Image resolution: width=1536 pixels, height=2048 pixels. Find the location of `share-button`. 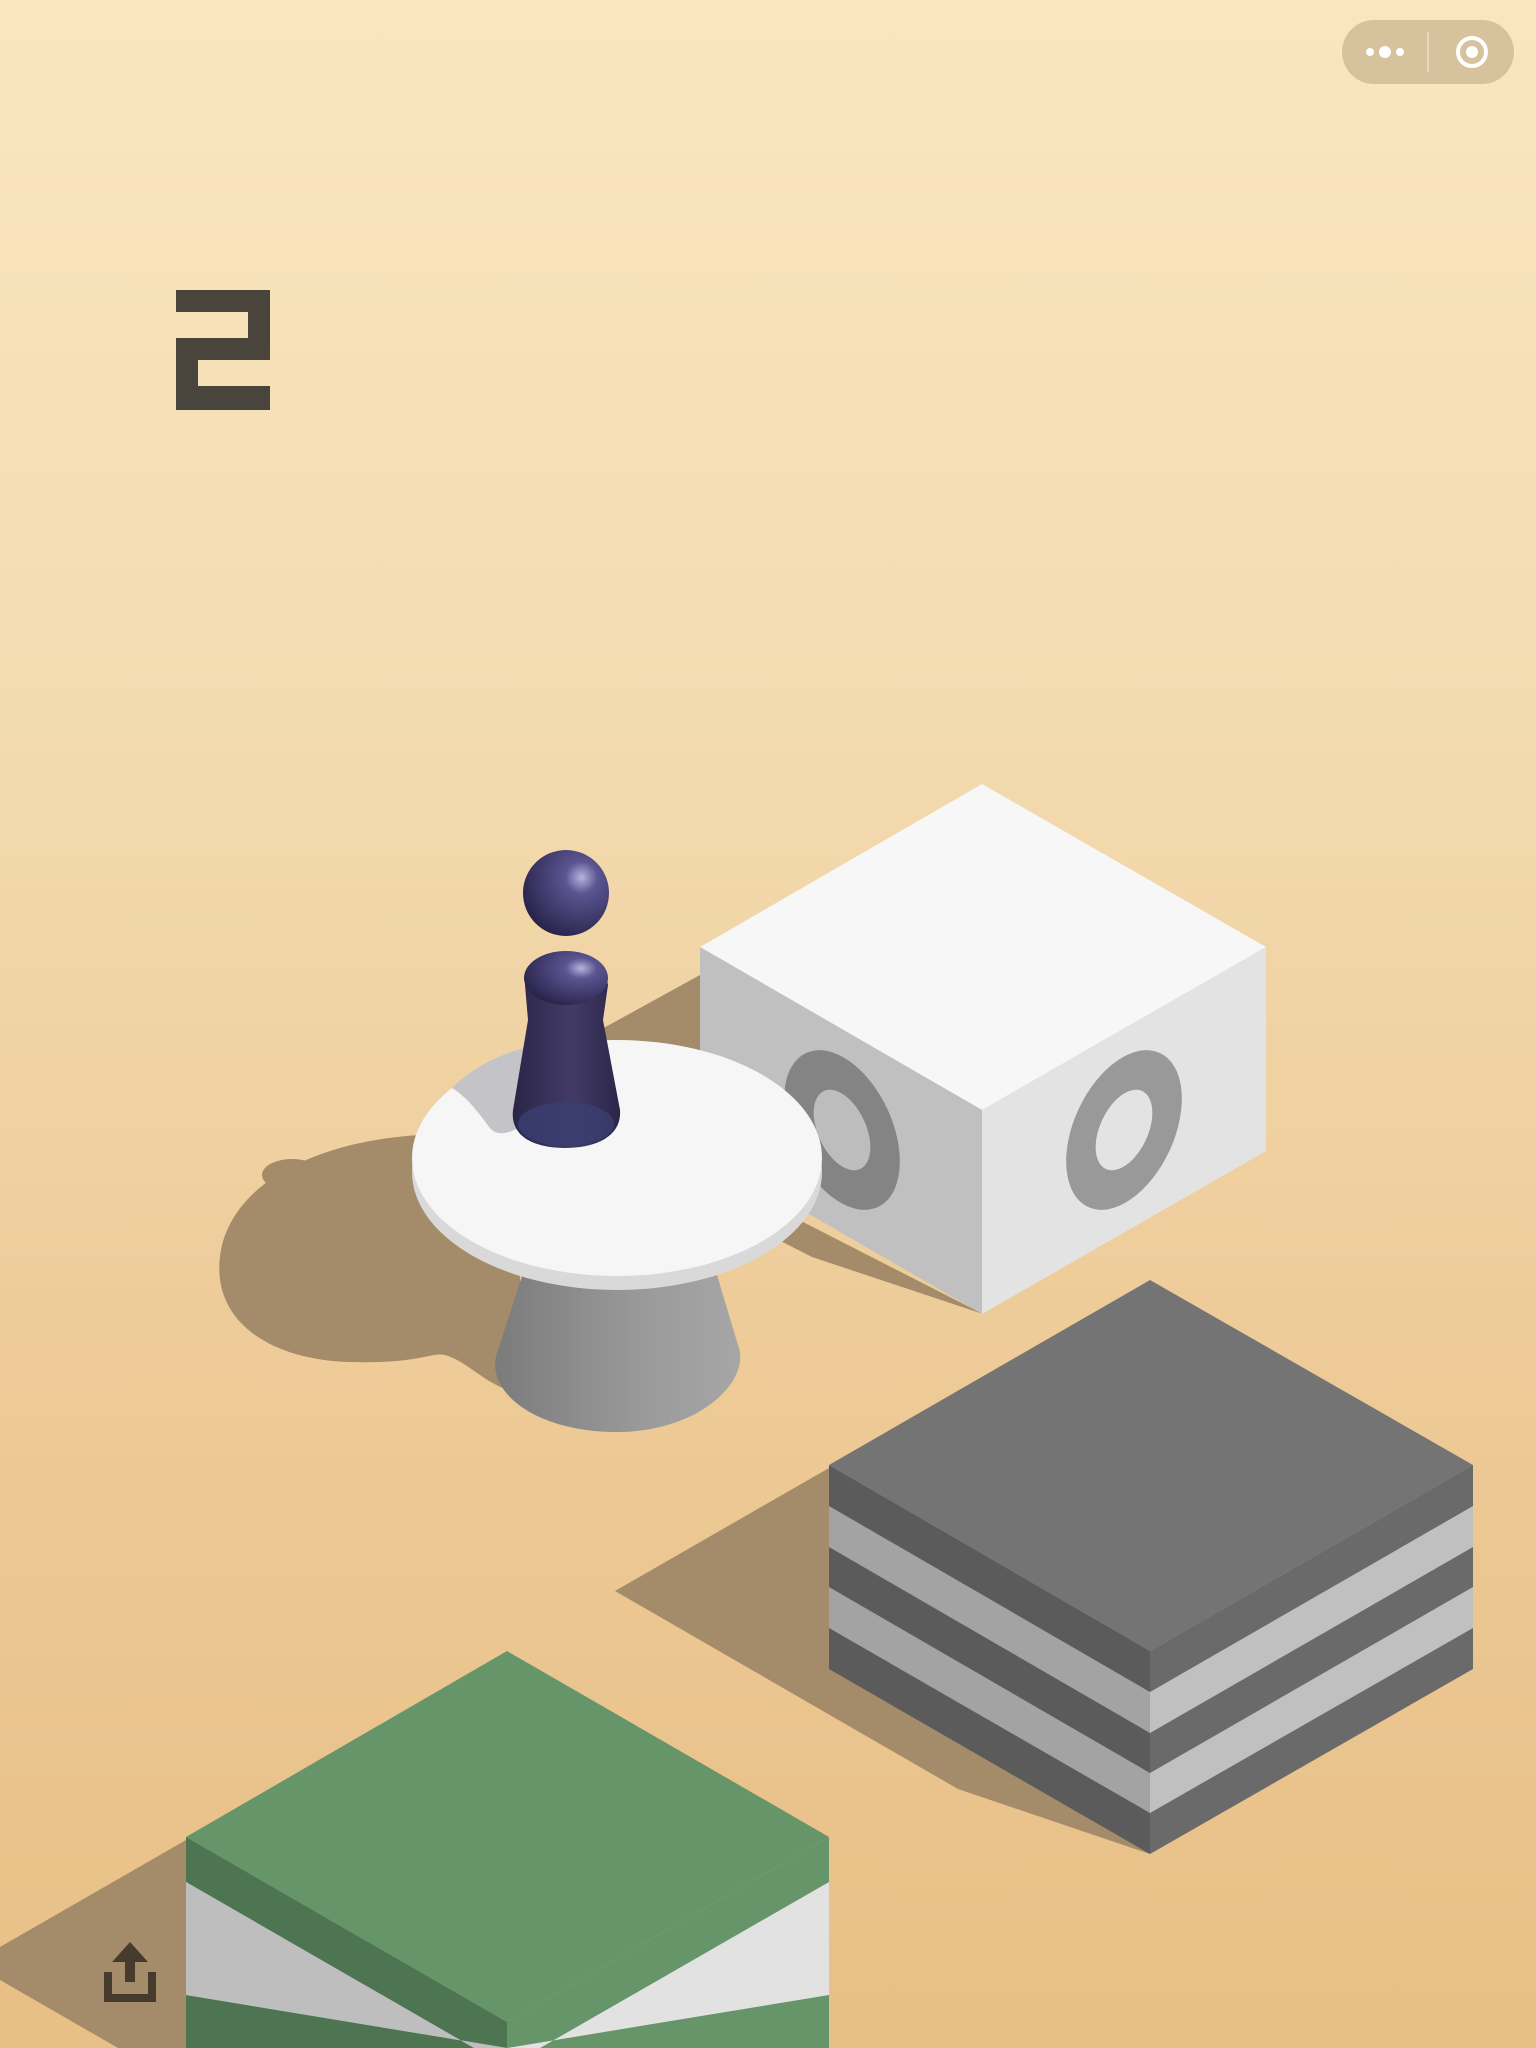

share-button is located at coordinates (130, 1972).